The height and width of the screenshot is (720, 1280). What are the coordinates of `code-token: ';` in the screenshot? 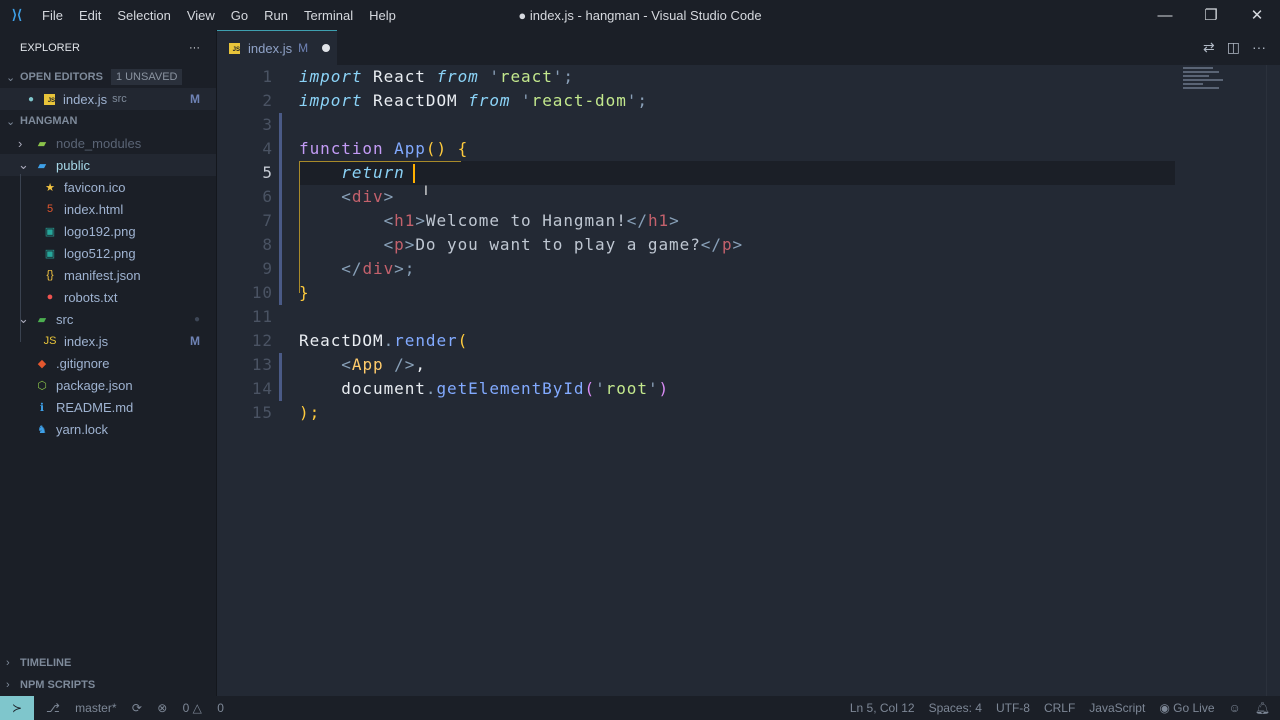 It's located at (563, 76).